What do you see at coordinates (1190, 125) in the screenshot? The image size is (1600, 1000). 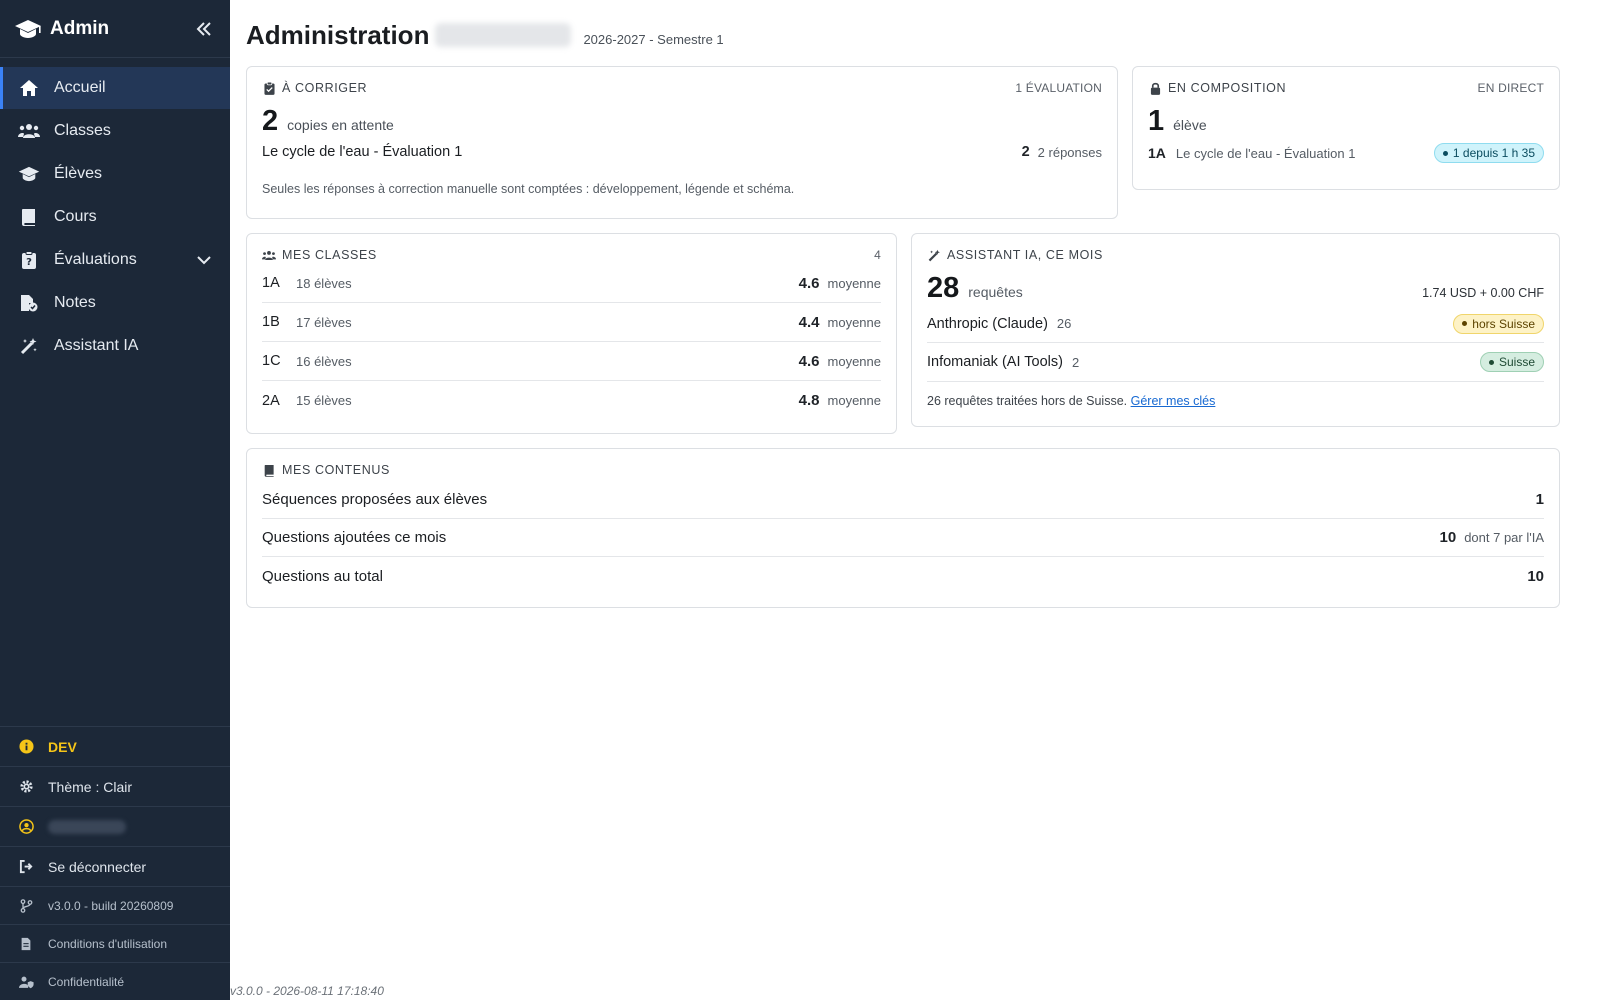 I see `composing-unit: élève` at bounding box center [1190, 125].